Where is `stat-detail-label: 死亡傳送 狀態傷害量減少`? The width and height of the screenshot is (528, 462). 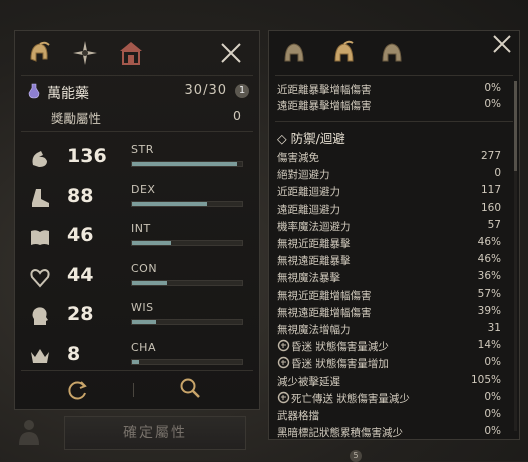
stat-detail-label: 死亡傳送 狀態傷害量減少 is located at coordinates (350, 398).